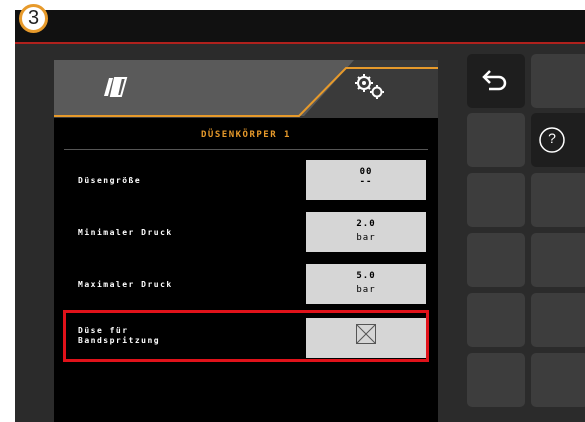 The image size is (585, 422). Describe the element at coordinates (366, 276) in the screenshot. I see `max-pressure-value: 5.0` at that location.